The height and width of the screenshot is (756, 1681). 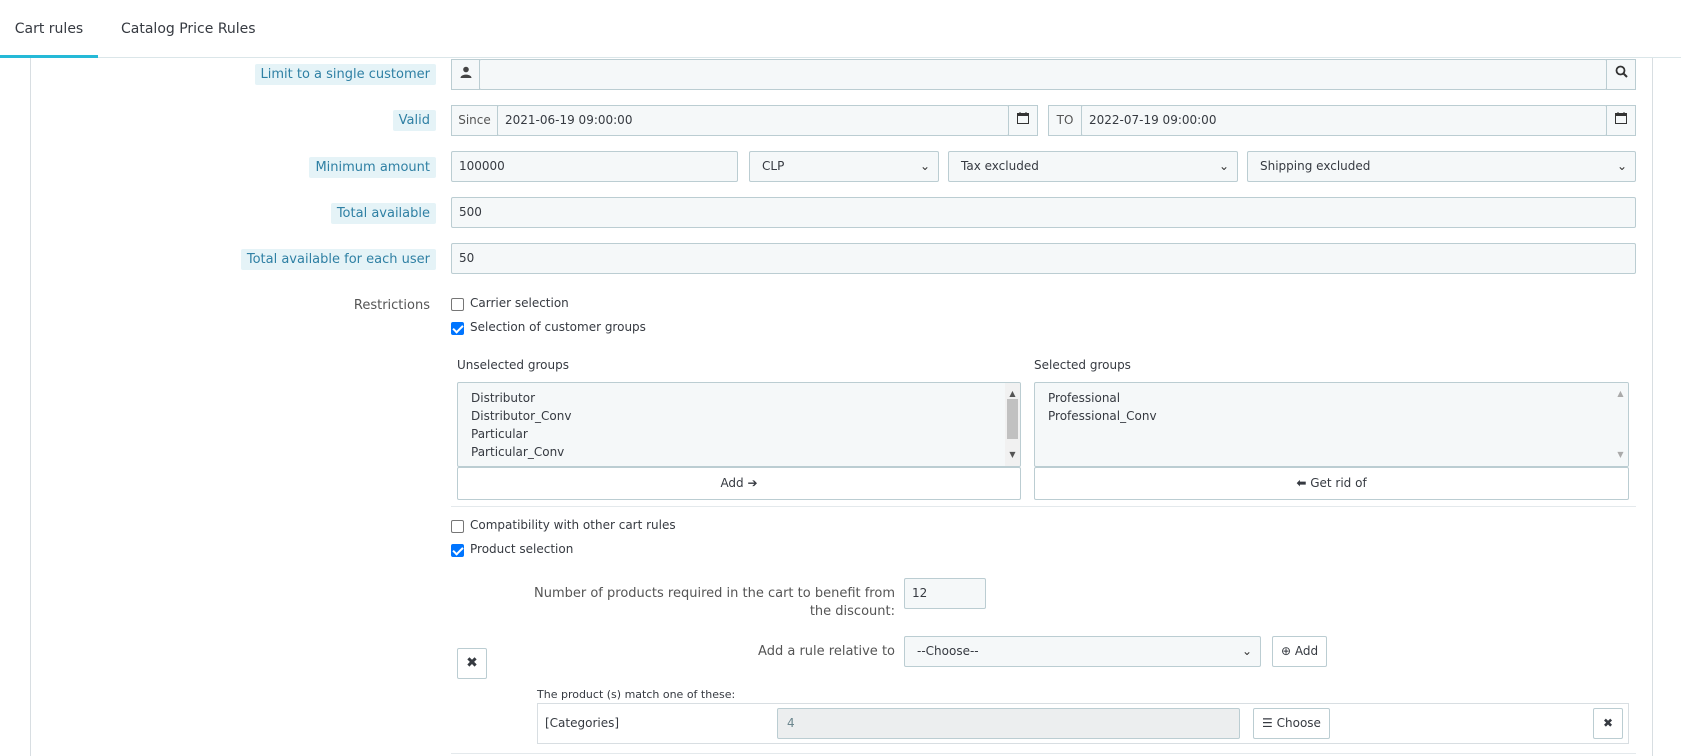 I want to click on choose-button: ☰ Choose, so click(x=1291, y=723).